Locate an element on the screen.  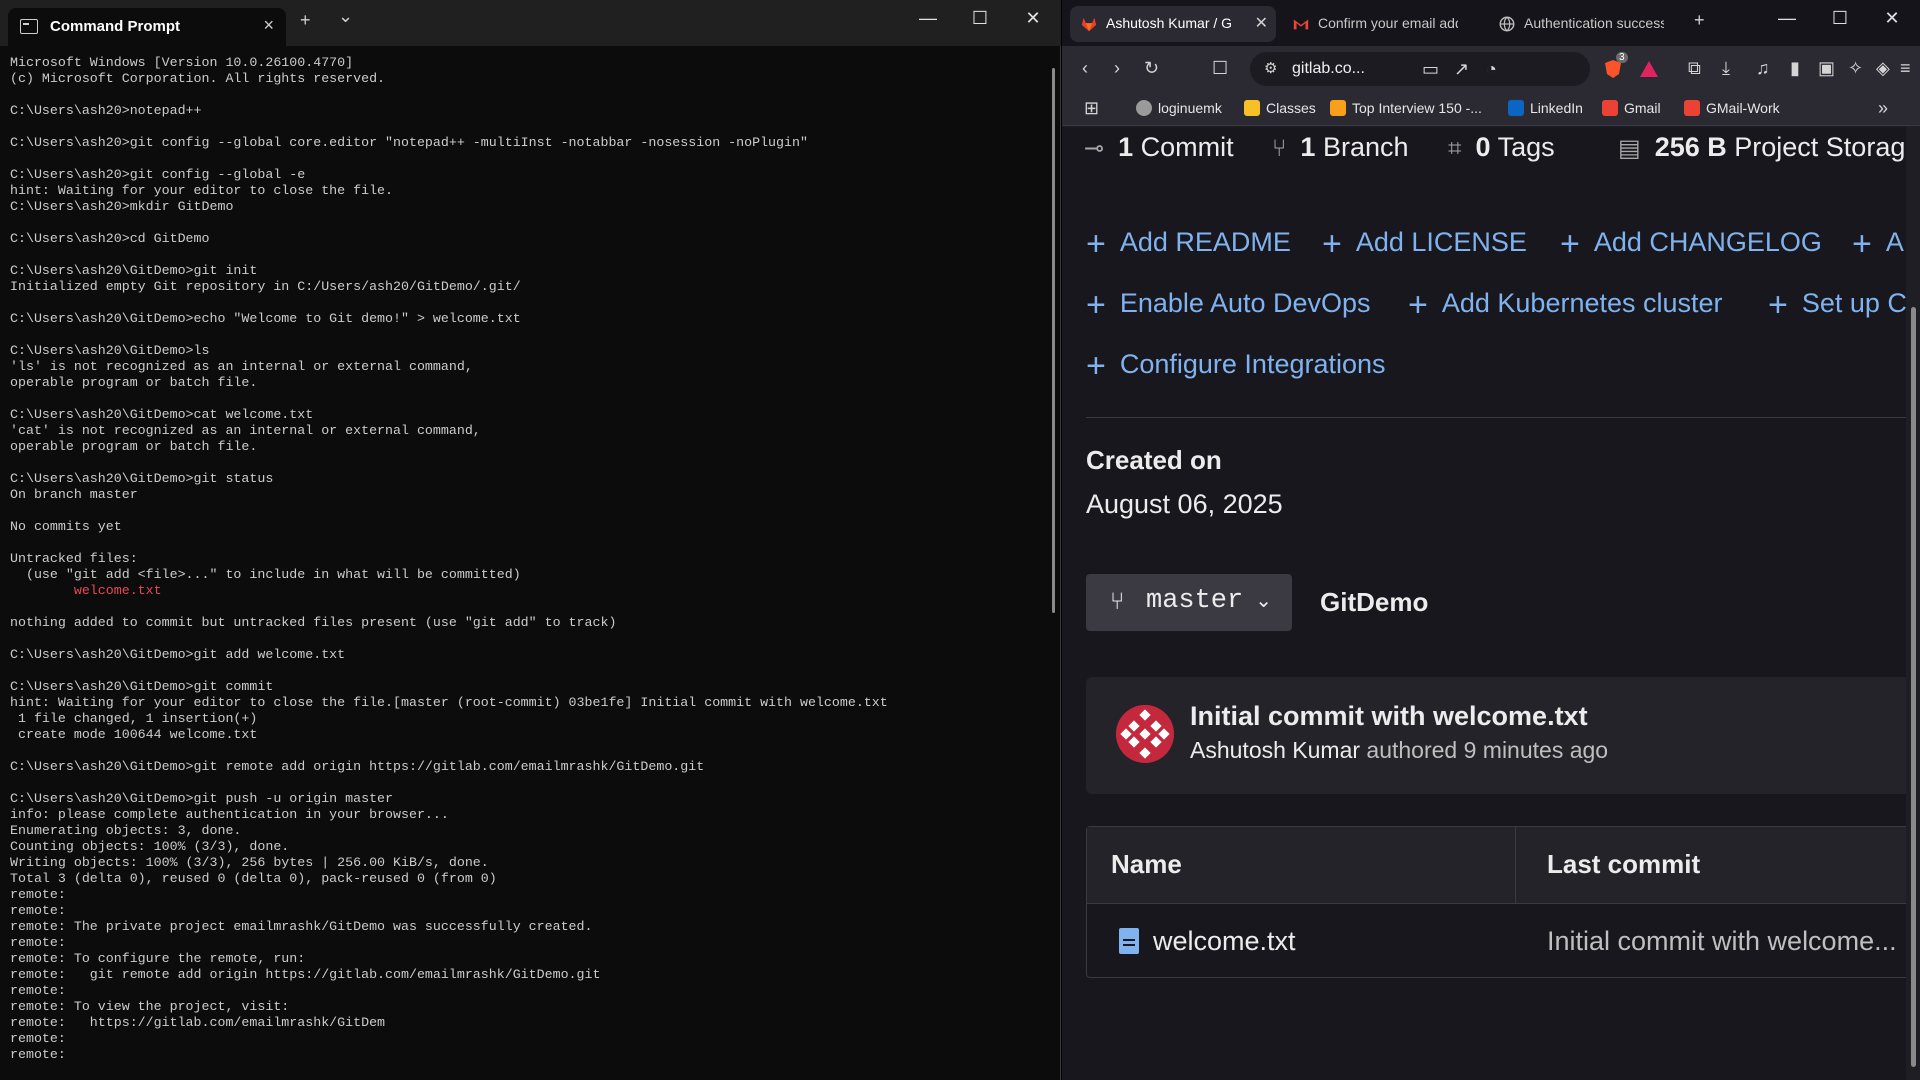
more-bookmarks-icon: » is located at coordinates (1883, 108).